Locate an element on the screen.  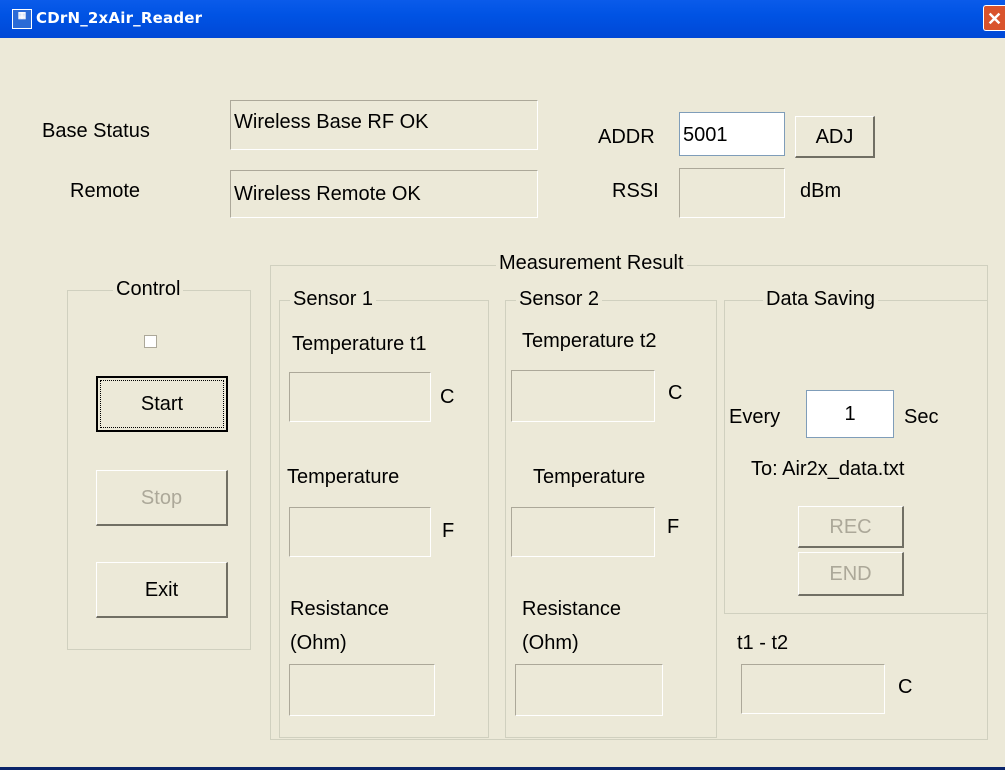
diff-unit: C is located at coordinates (905, 687).